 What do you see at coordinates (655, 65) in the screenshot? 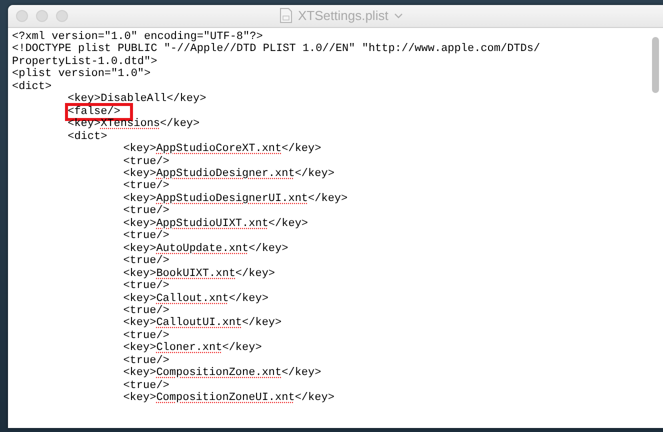
I see `scrollbar-thumb` at bounding box center [655, 65].